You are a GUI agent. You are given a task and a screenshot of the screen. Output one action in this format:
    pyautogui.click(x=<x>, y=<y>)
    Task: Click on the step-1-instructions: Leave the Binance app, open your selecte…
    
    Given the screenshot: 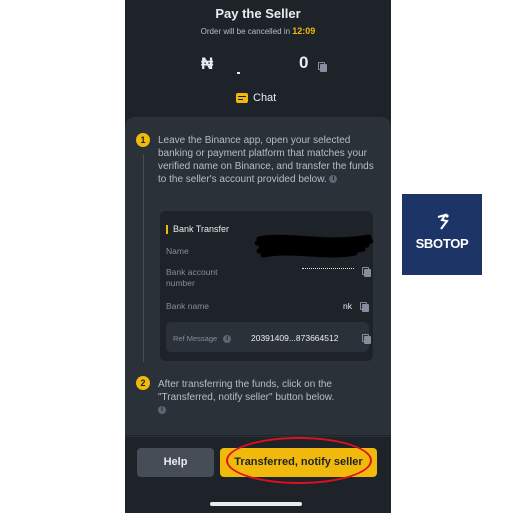 What is the action you would take?
    pyautogui.click(x=266, y=160)
    